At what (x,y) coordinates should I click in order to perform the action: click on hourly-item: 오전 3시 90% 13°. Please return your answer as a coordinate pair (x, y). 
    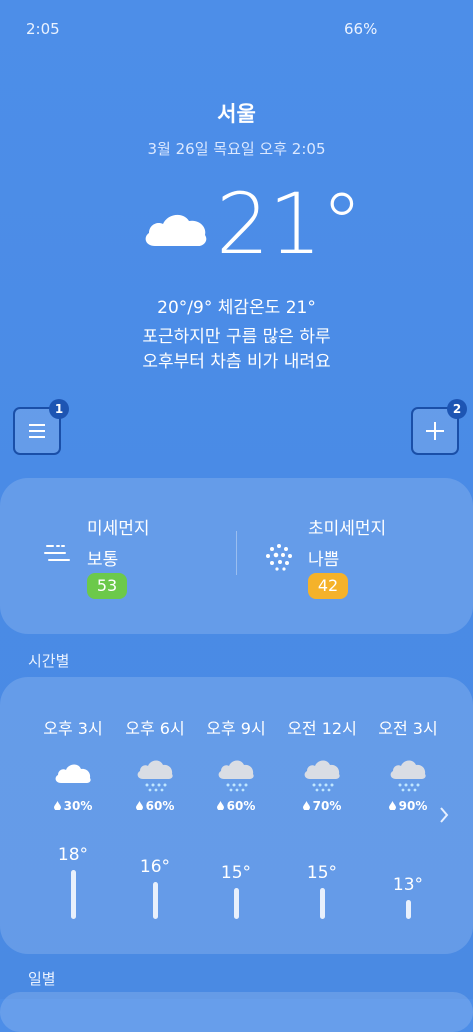
    Looking at the image, I should click on (408, 817).